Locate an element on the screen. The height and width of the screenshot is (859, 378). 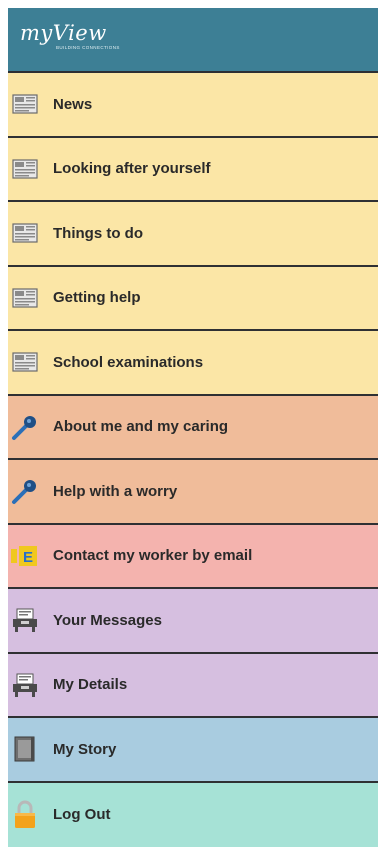
menu-item-school-examinations: School examinations is located at coordinates (193, 363).